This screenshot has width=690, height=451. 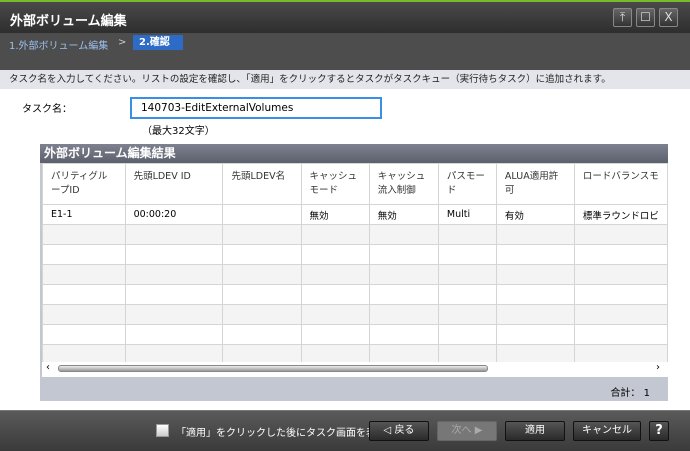 I want to click on results-title: 外部ボリューム編集結果, so click(x=354, y=153).